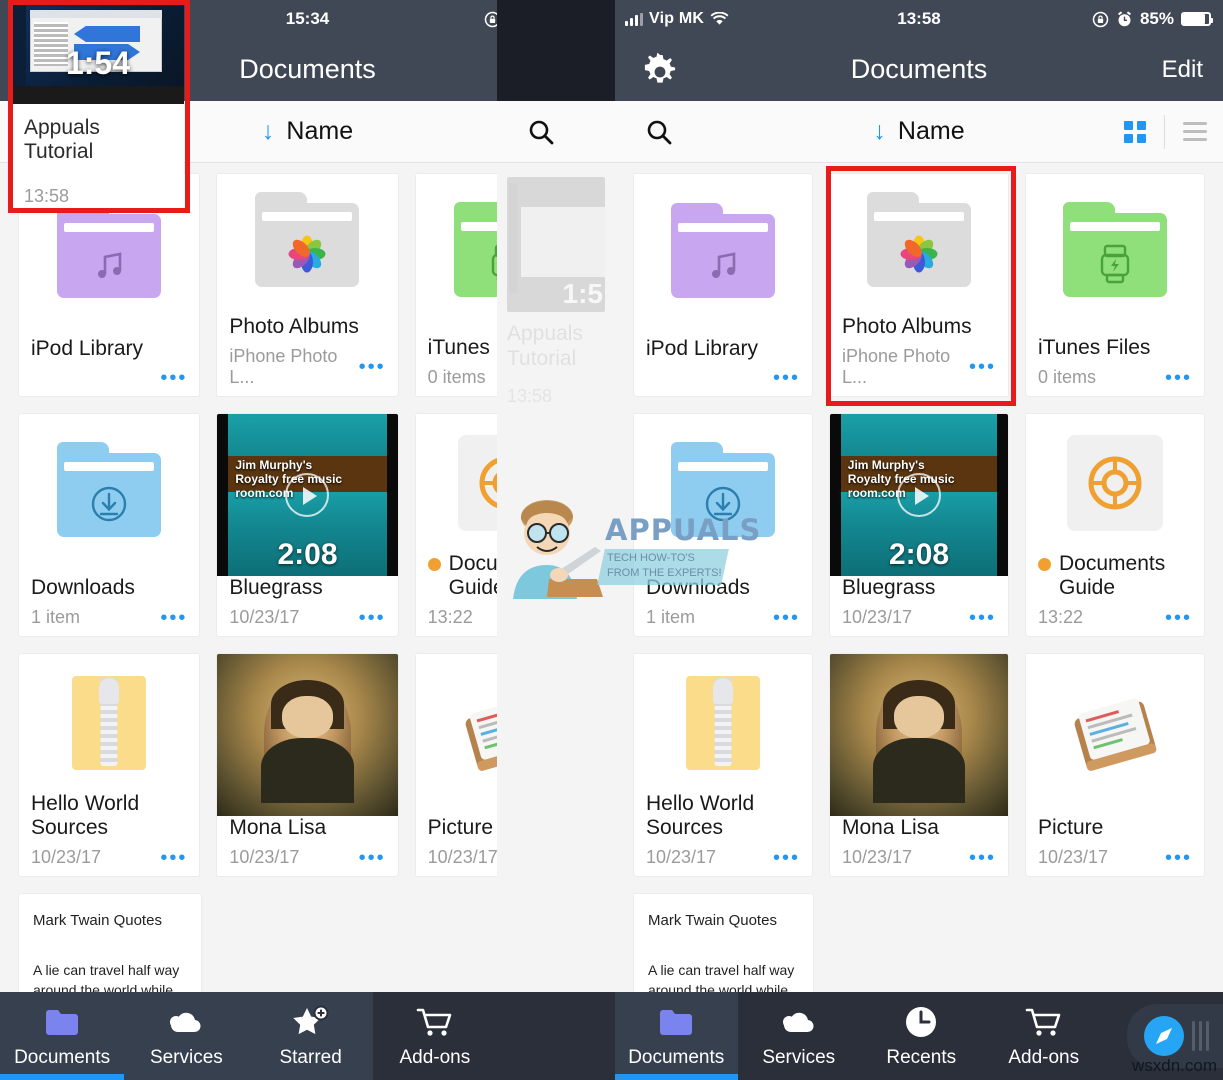 This screenshot has width=1223, height=1080. What do you see at coordinates (1115, 765) in the screenshot?
I see `file-card-picture: Picture 10/23/17 •••` at bounding box center [1115, 765].